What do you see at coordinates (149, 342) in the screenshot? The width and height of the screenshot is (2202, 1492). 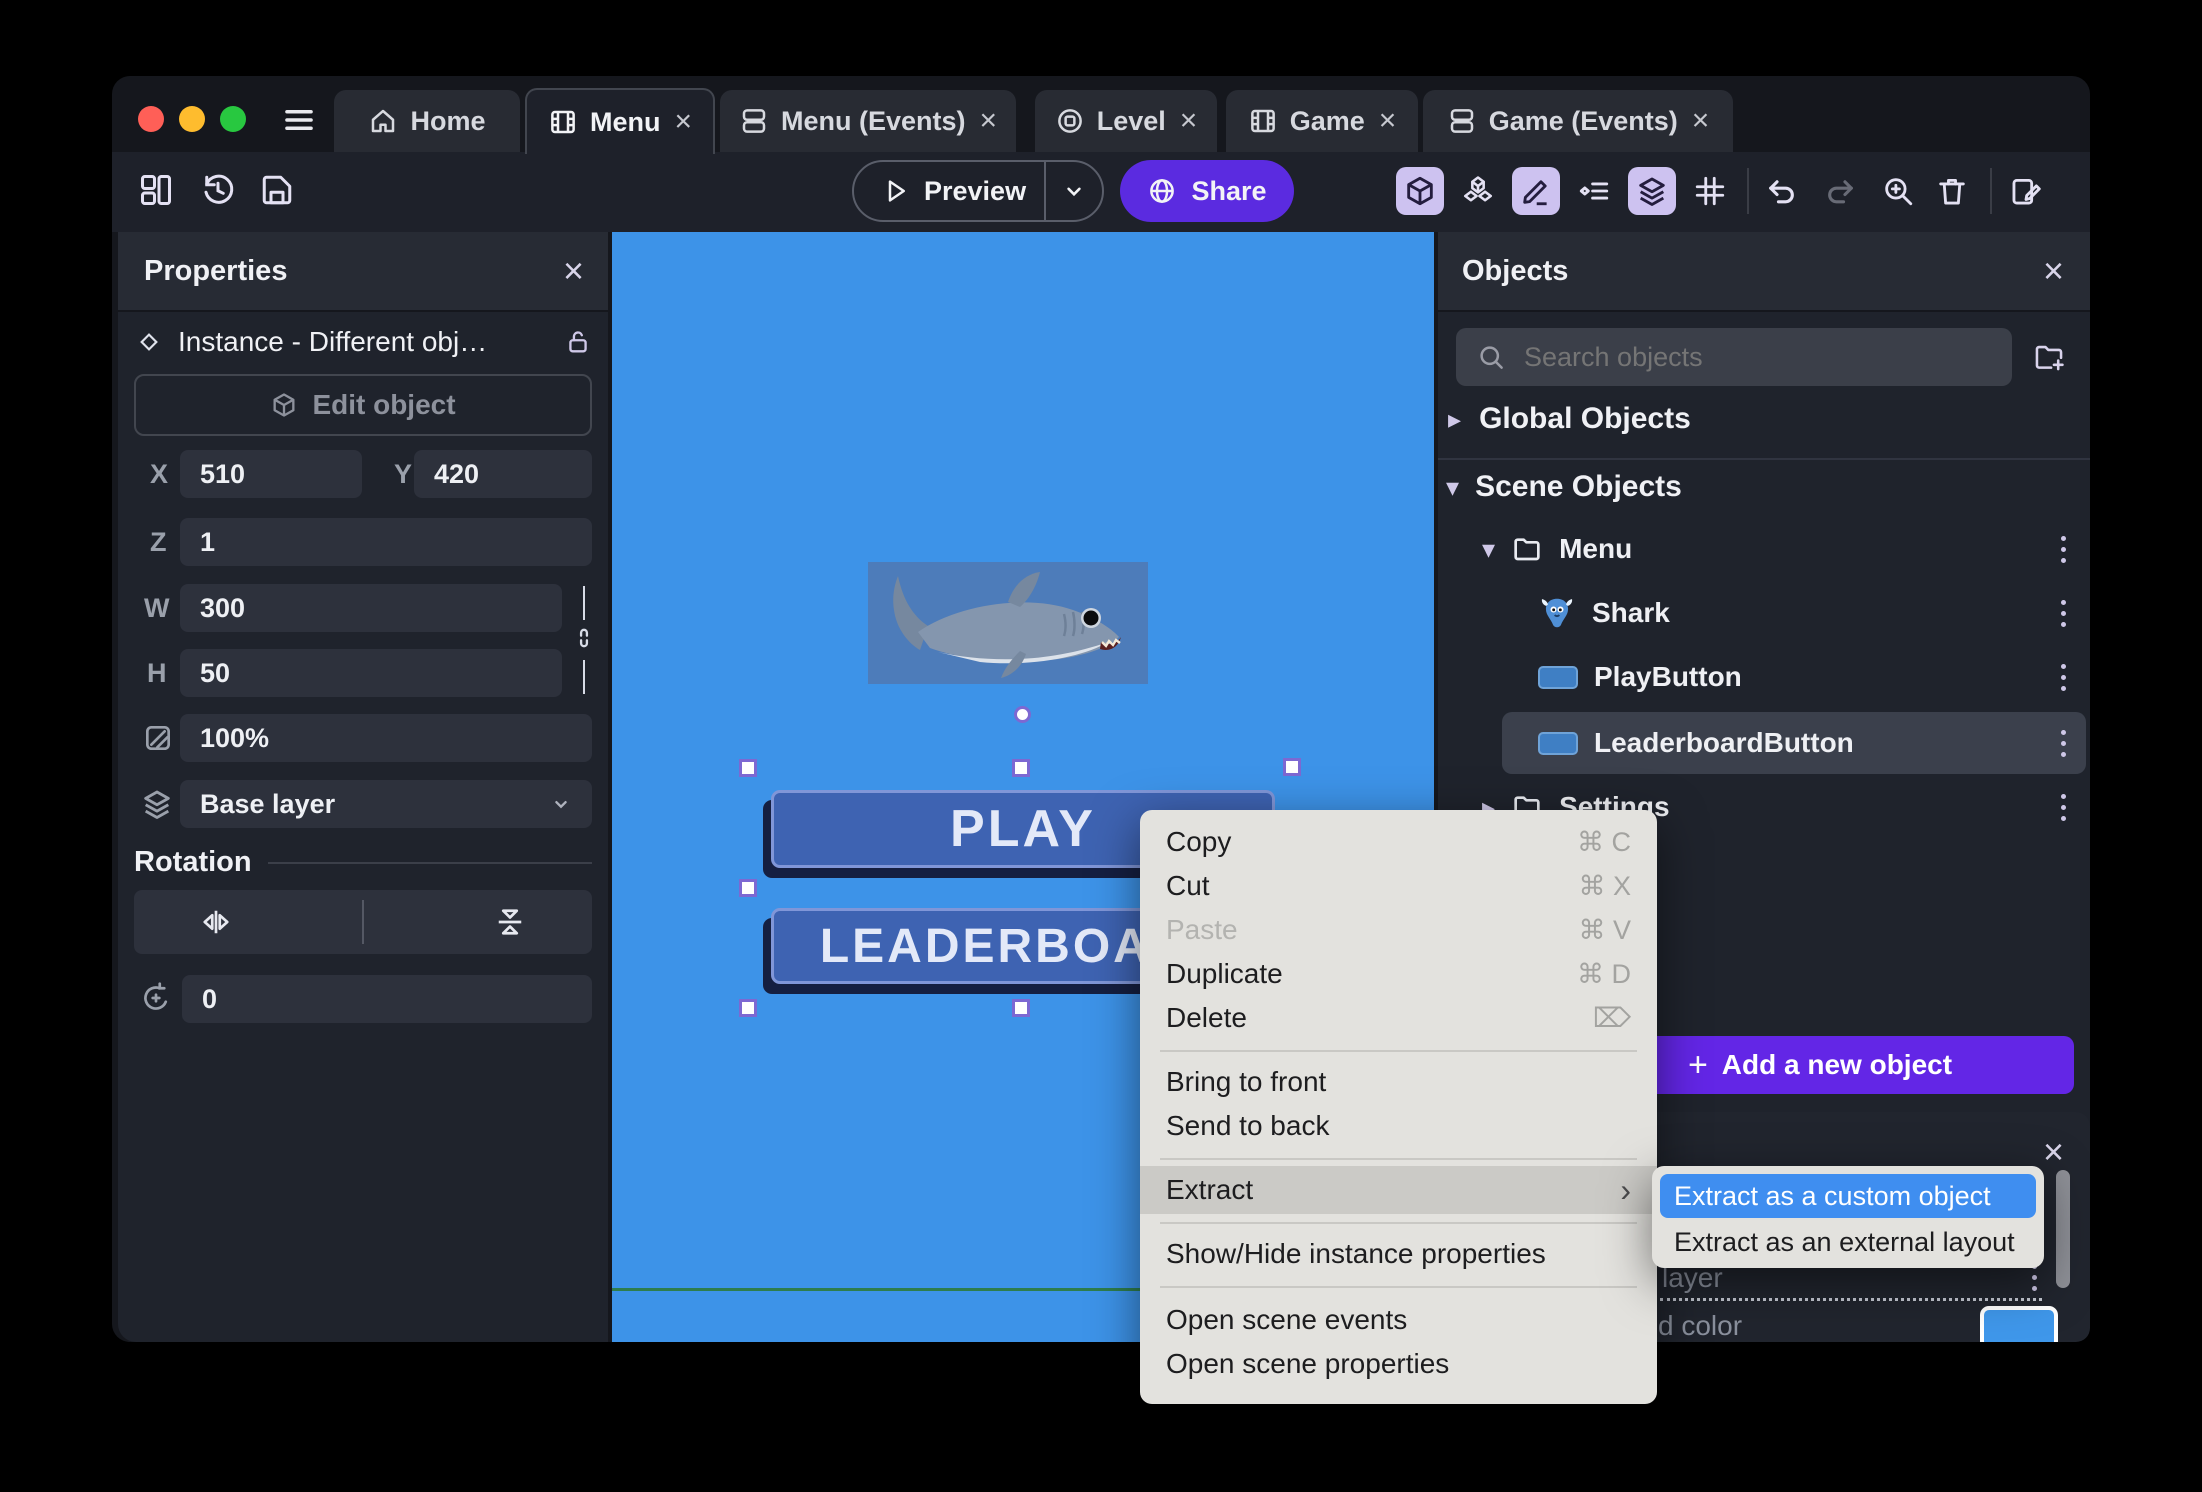 I see `instance-diamond-icon` at bounding box center [149, 342].